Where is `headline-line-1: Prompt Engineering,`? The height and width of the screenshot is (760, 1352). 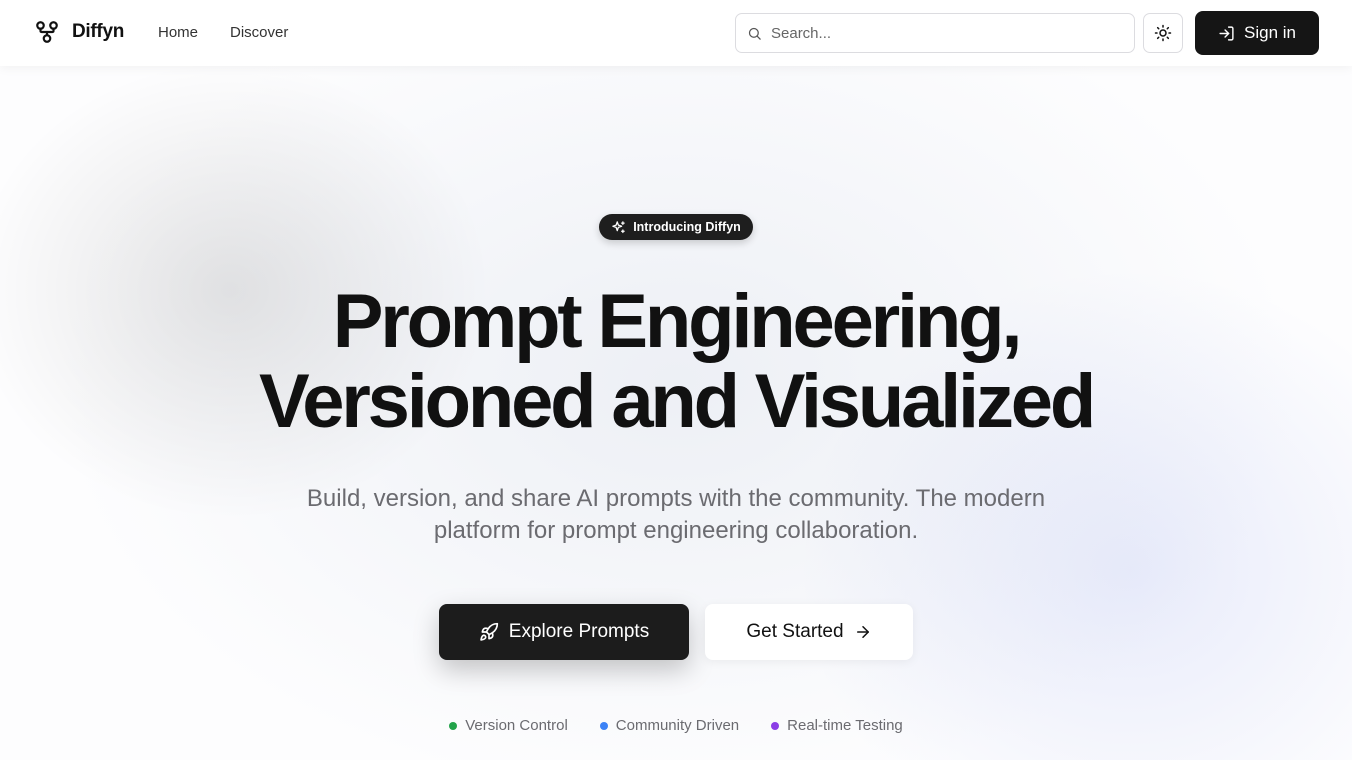 headline-line-1: Prompt Engineering, is located at coordinates (677, 321).